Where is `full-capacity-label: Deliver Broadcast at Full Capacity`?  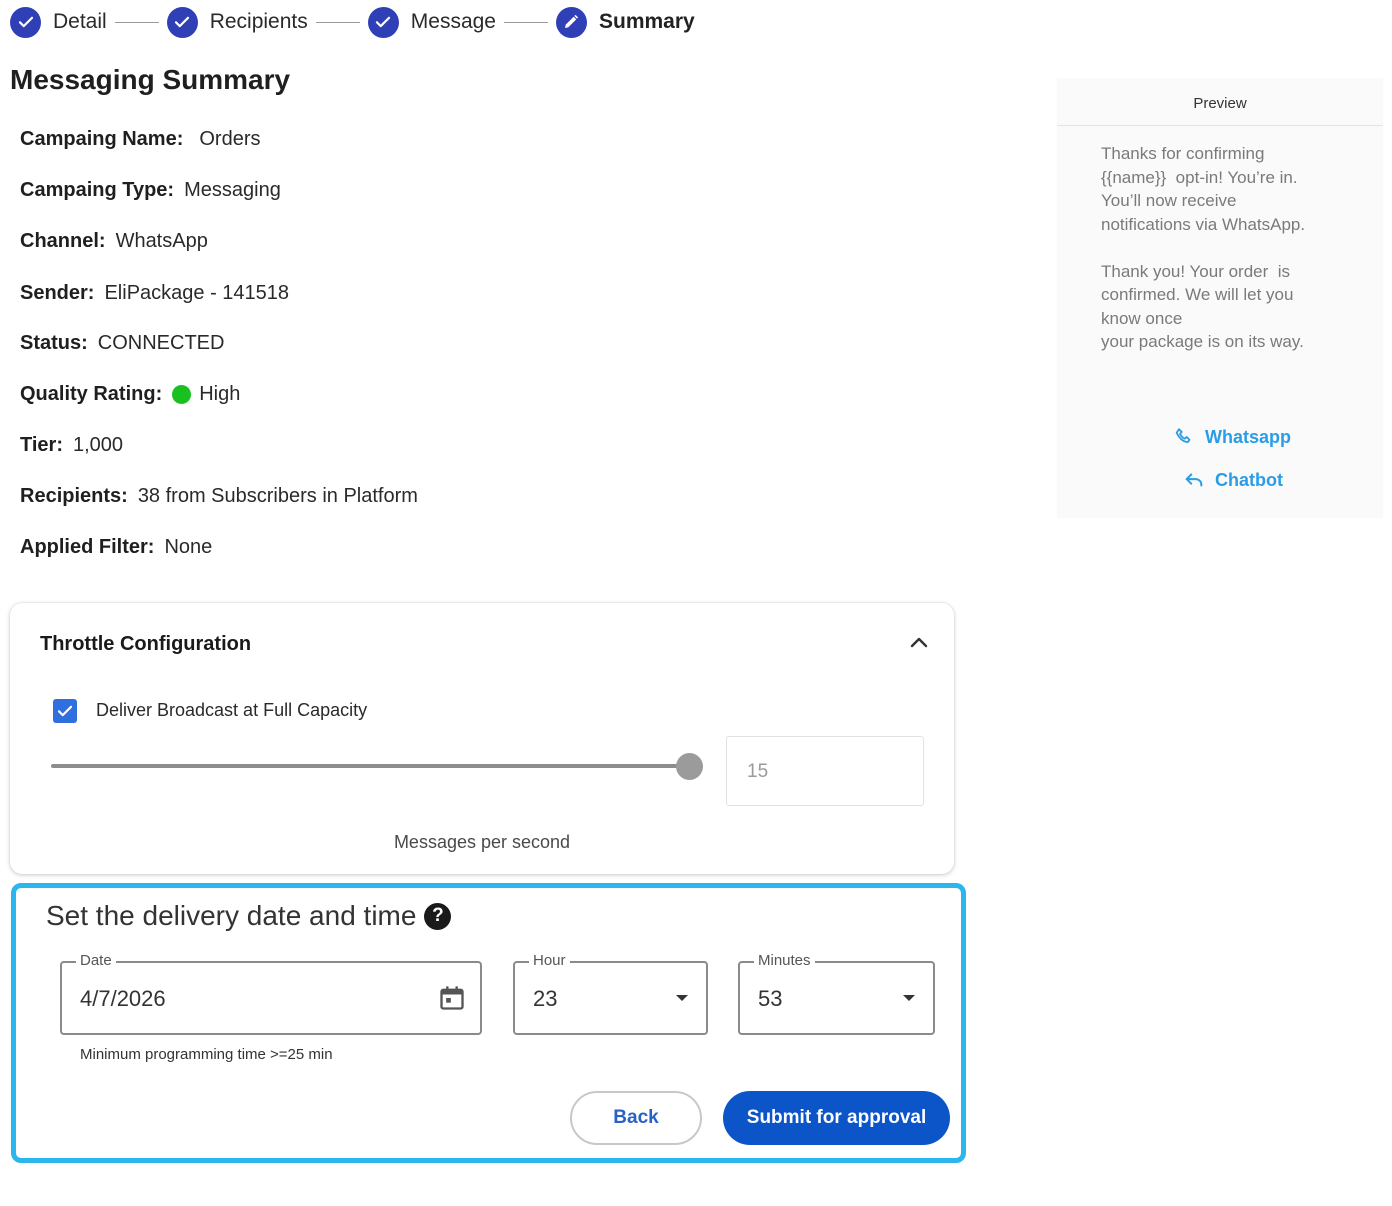 full-capacity-label: Deliver Broadcast at Full Capacity is located at coordinates (232, 710).